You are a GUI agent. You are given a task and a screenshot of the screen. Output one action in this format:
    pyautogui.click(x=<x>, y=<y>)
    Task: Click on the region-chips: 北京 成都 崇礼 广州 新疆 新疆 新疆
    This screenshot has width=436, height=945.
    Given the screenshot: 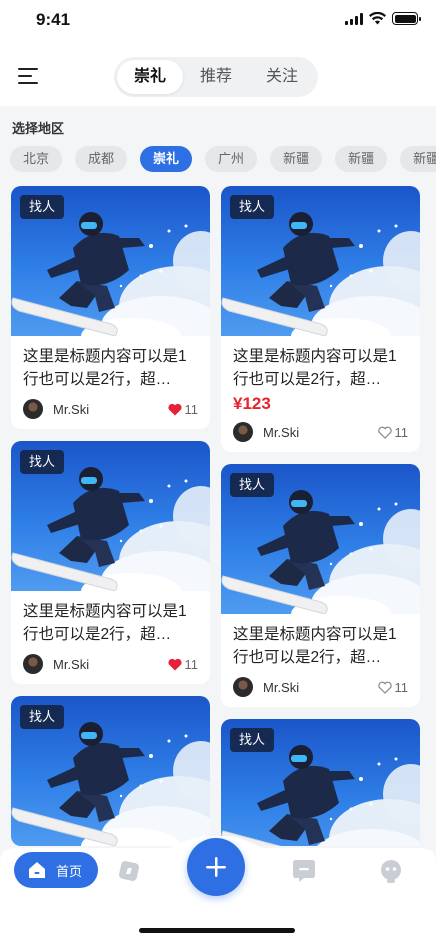 What is the action you would take?
    pyautogui.click(x=223, y=159)
    